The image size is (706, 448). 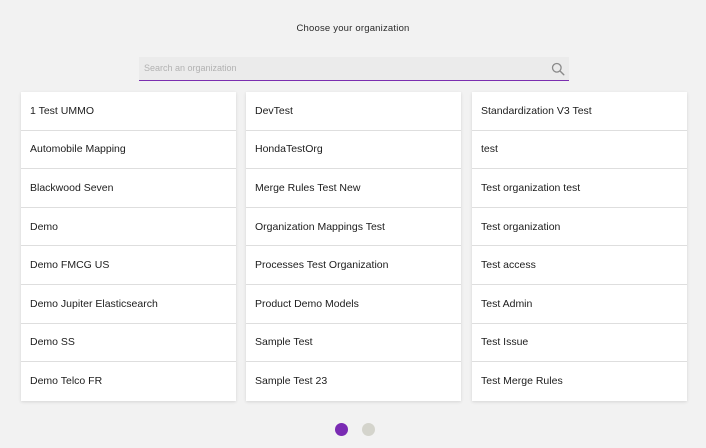 What do you see at coordinates (579, 227) in the screenshot?
I see `organization-item: Test organization` at bounding box center [579, 227].